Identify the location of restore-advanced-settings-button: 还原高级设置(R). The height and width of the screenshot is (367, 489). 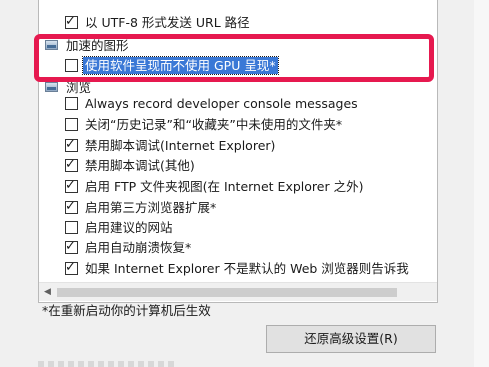
(351, 339).